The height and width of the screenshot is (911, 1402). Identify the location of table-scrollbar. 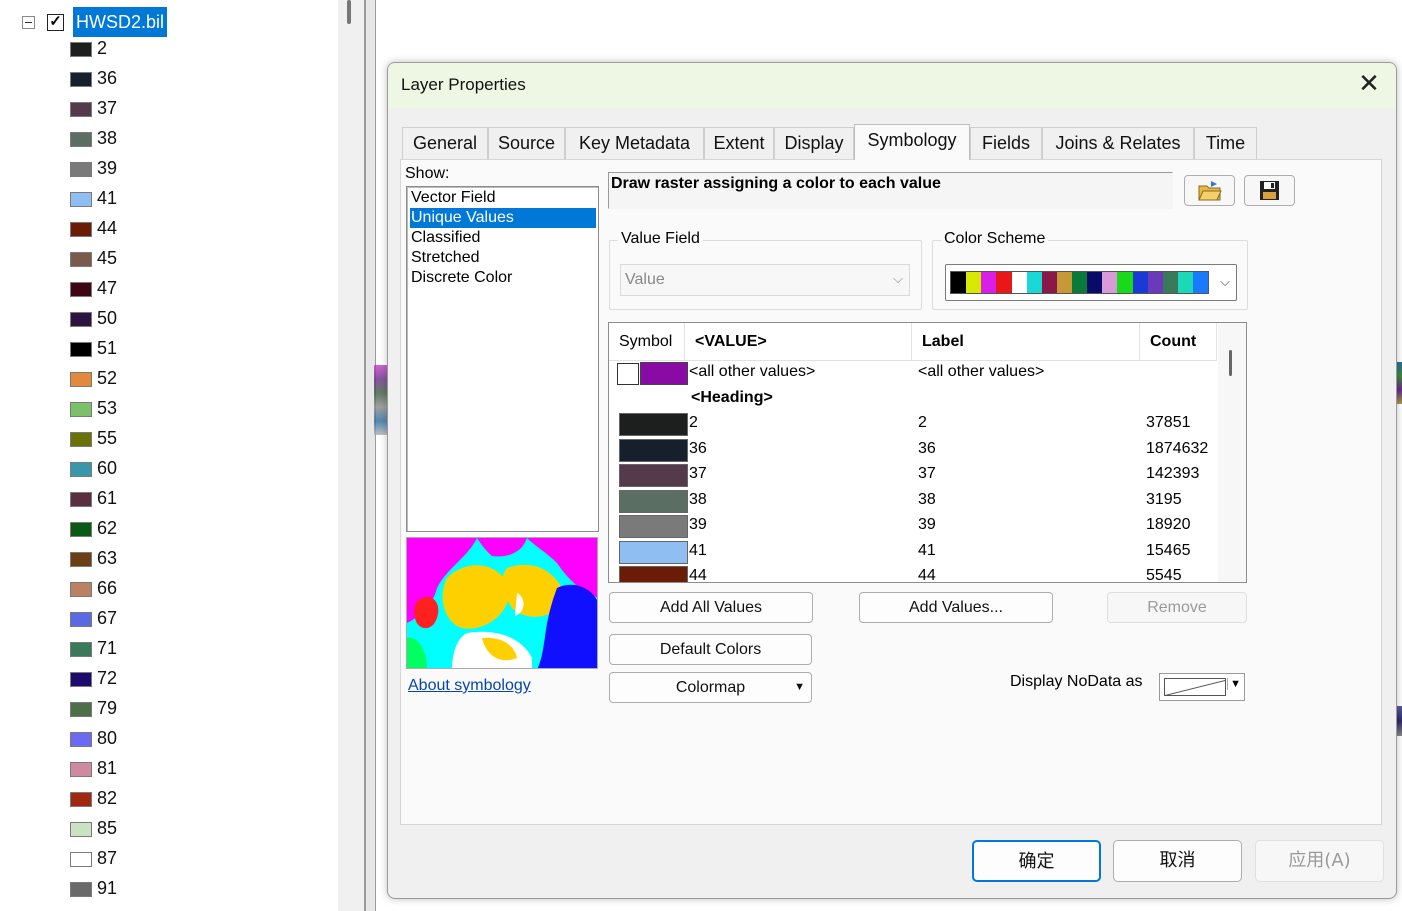
(1232, 452).